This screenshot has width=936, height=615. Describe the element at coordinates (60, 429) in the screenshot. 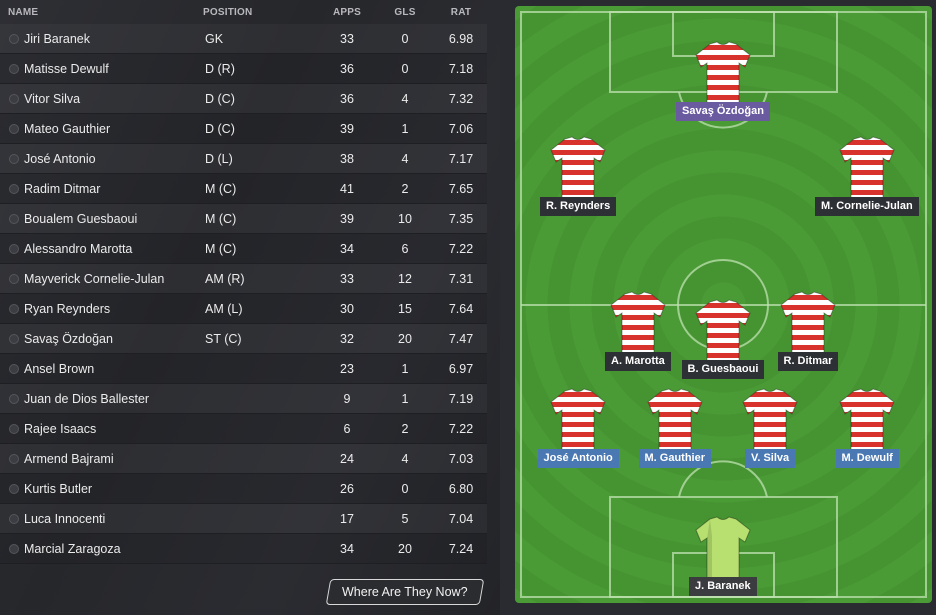

I see `player-name: Rajee Isaacs` at that location.